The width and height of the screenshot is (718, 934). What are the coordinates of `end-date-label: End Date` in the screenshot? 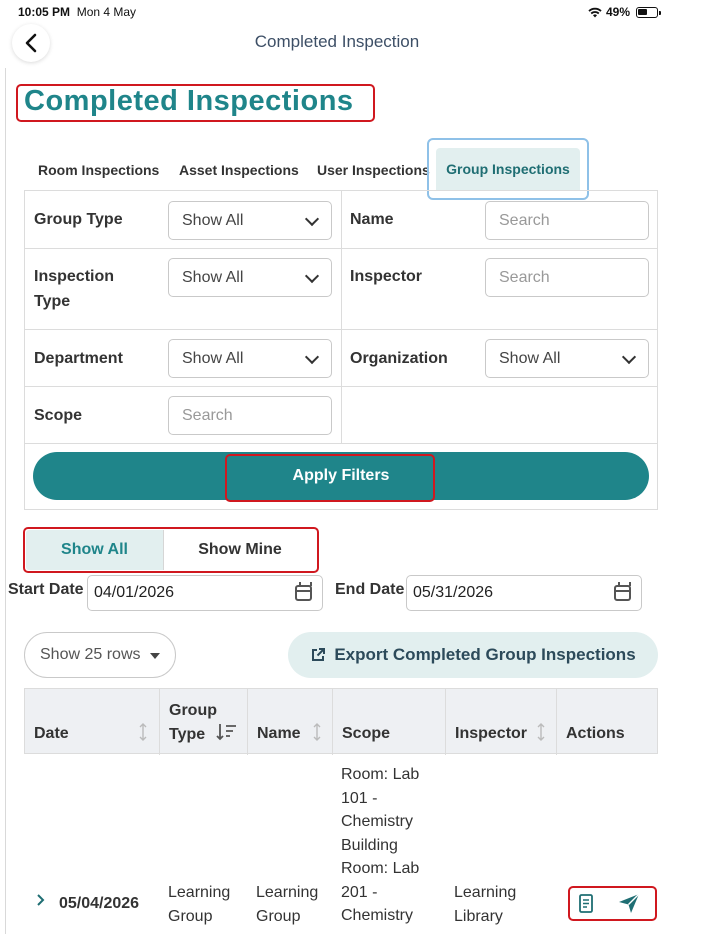 It's located at (370, 589).